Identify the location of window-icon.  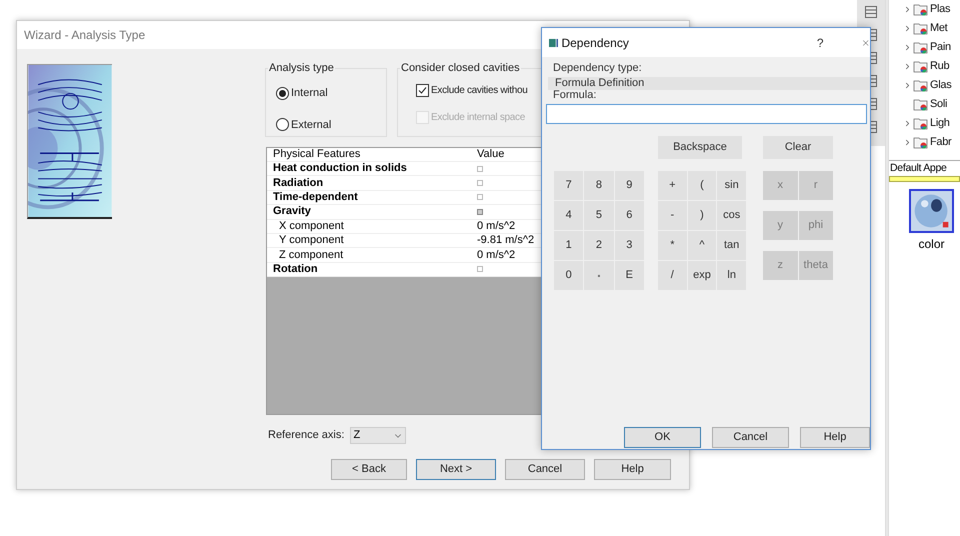
(553, 42).